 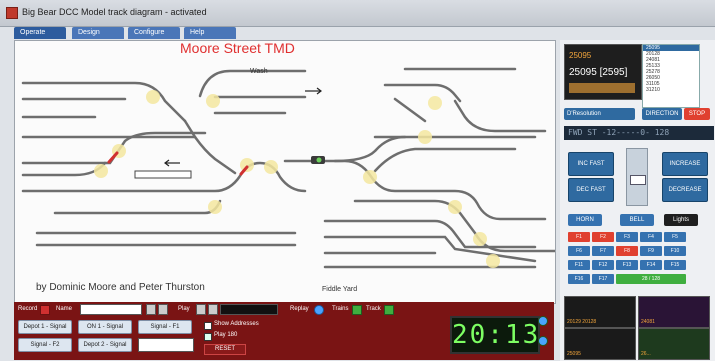 What do you see at coordinates (685, 190) in the screenshot?
I see `decrease-button: DECREASE` at bounding box center [685, 190].